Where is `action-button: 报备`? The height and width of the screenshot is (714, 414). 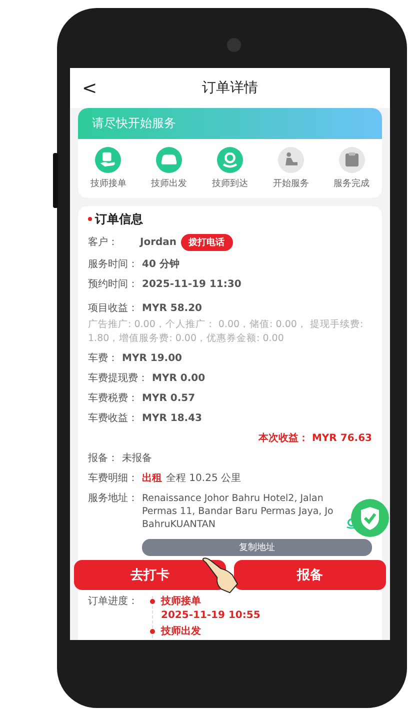
action-button: 报备 is located at coordinates (310, 575).